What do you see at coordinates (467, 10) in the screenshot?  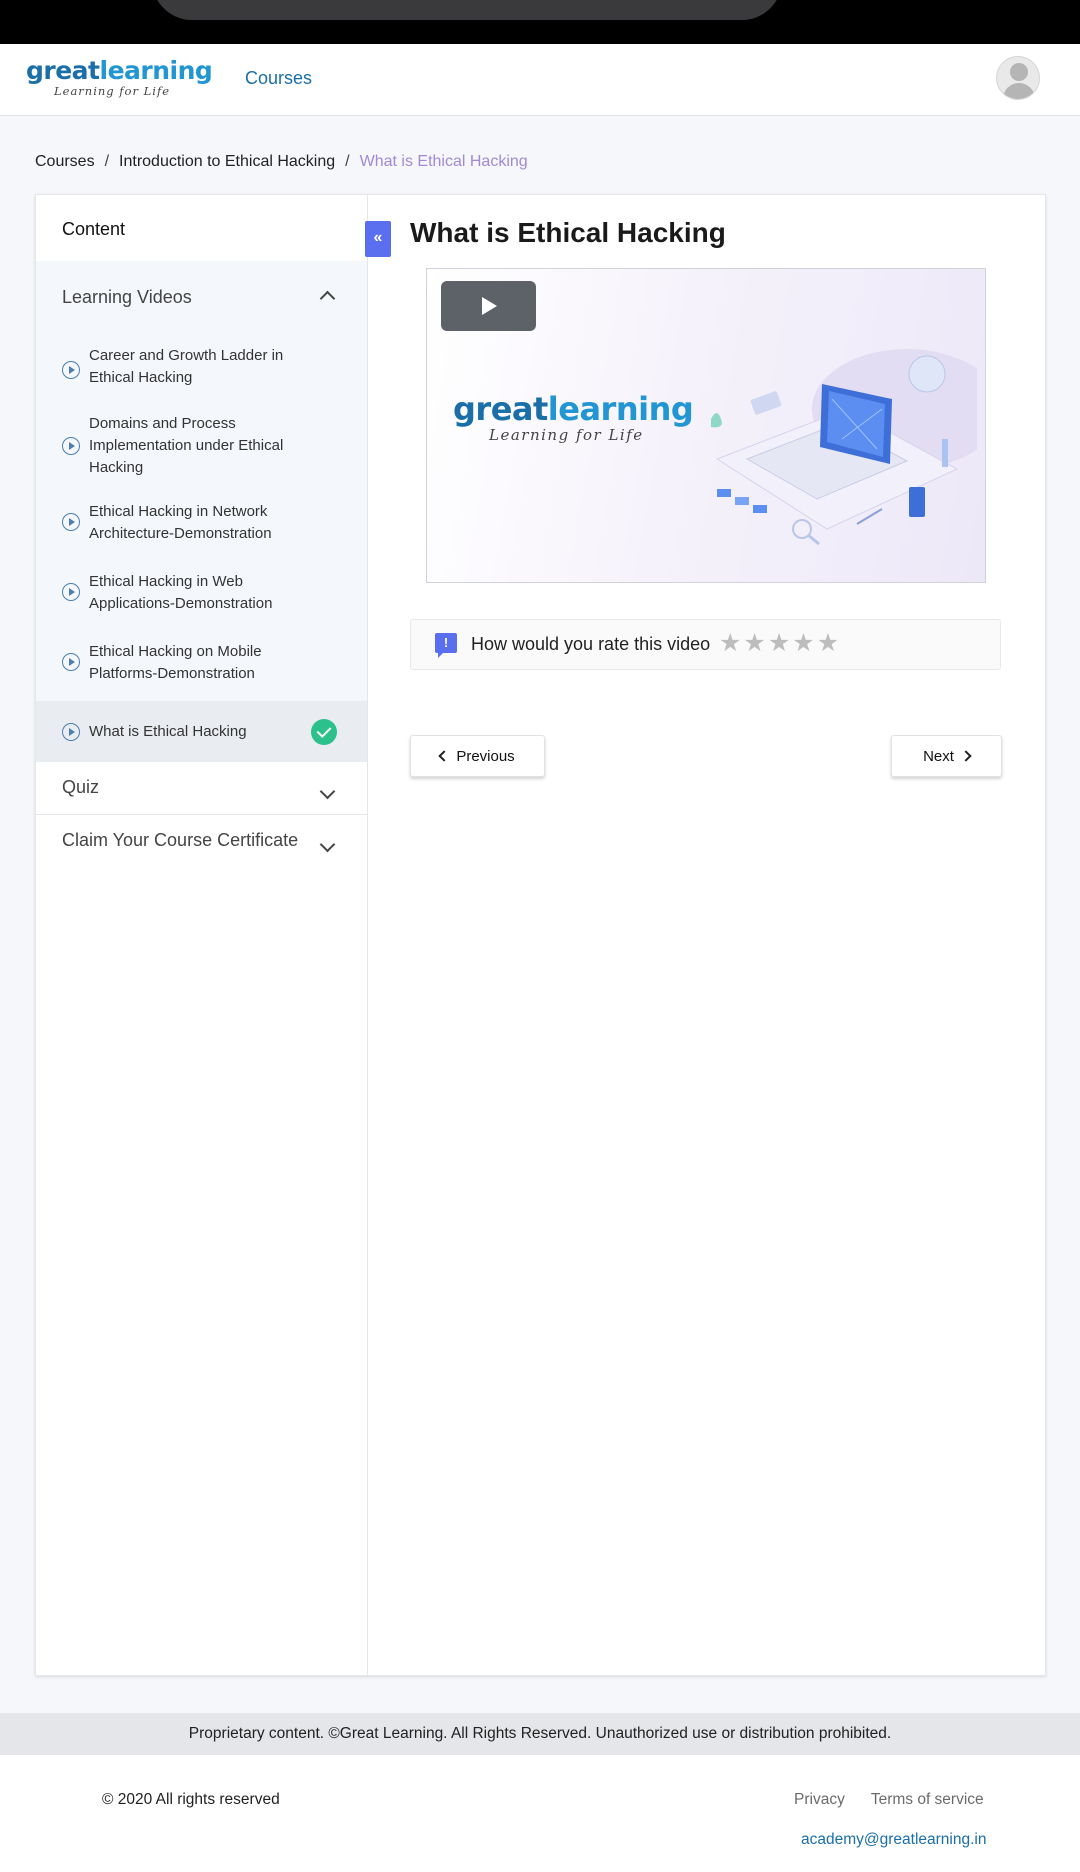 I see `device-notch` at bounding box center [467, 10].